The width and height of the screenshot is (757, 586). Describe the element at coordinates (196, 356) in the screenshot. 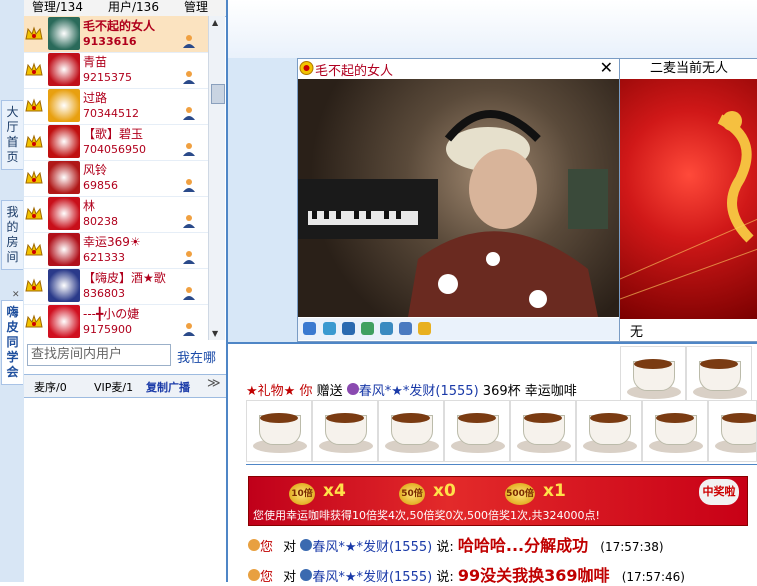

I see `find-me-button: 我在哪` at that location.